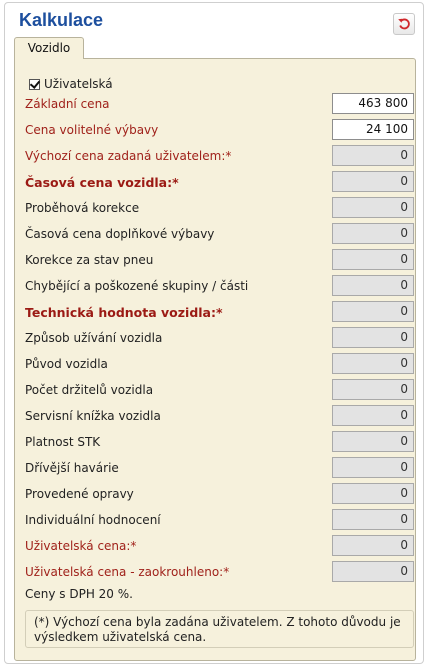 This screenshot has height=668, width=428. What do you see at coordinates (128, 156) in the screenshot?
I see `calc-row-label: Výchozí cena zadaná uživatelem:*` at bounding box center [128, 156].